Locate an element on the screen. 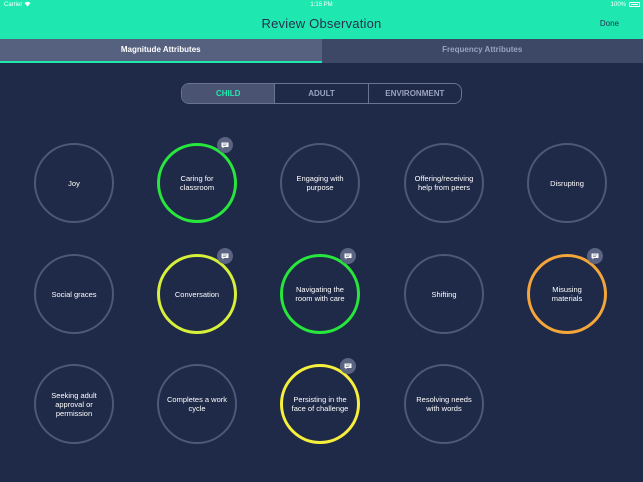 Image resolution: width=643 pixels, height=482 pixels. attribute-circle: Misusing materials is located at coordinates (567, 294).